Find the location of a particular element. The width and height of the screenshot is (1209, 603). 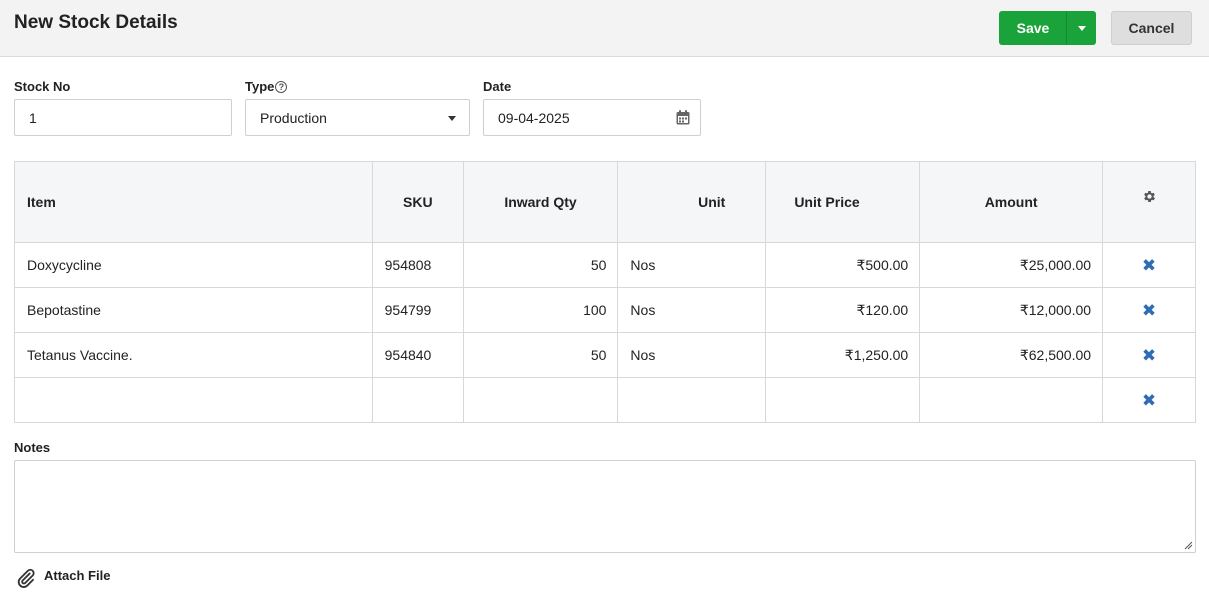

question-circle-icon: ? is located at coordinates (281, 87).